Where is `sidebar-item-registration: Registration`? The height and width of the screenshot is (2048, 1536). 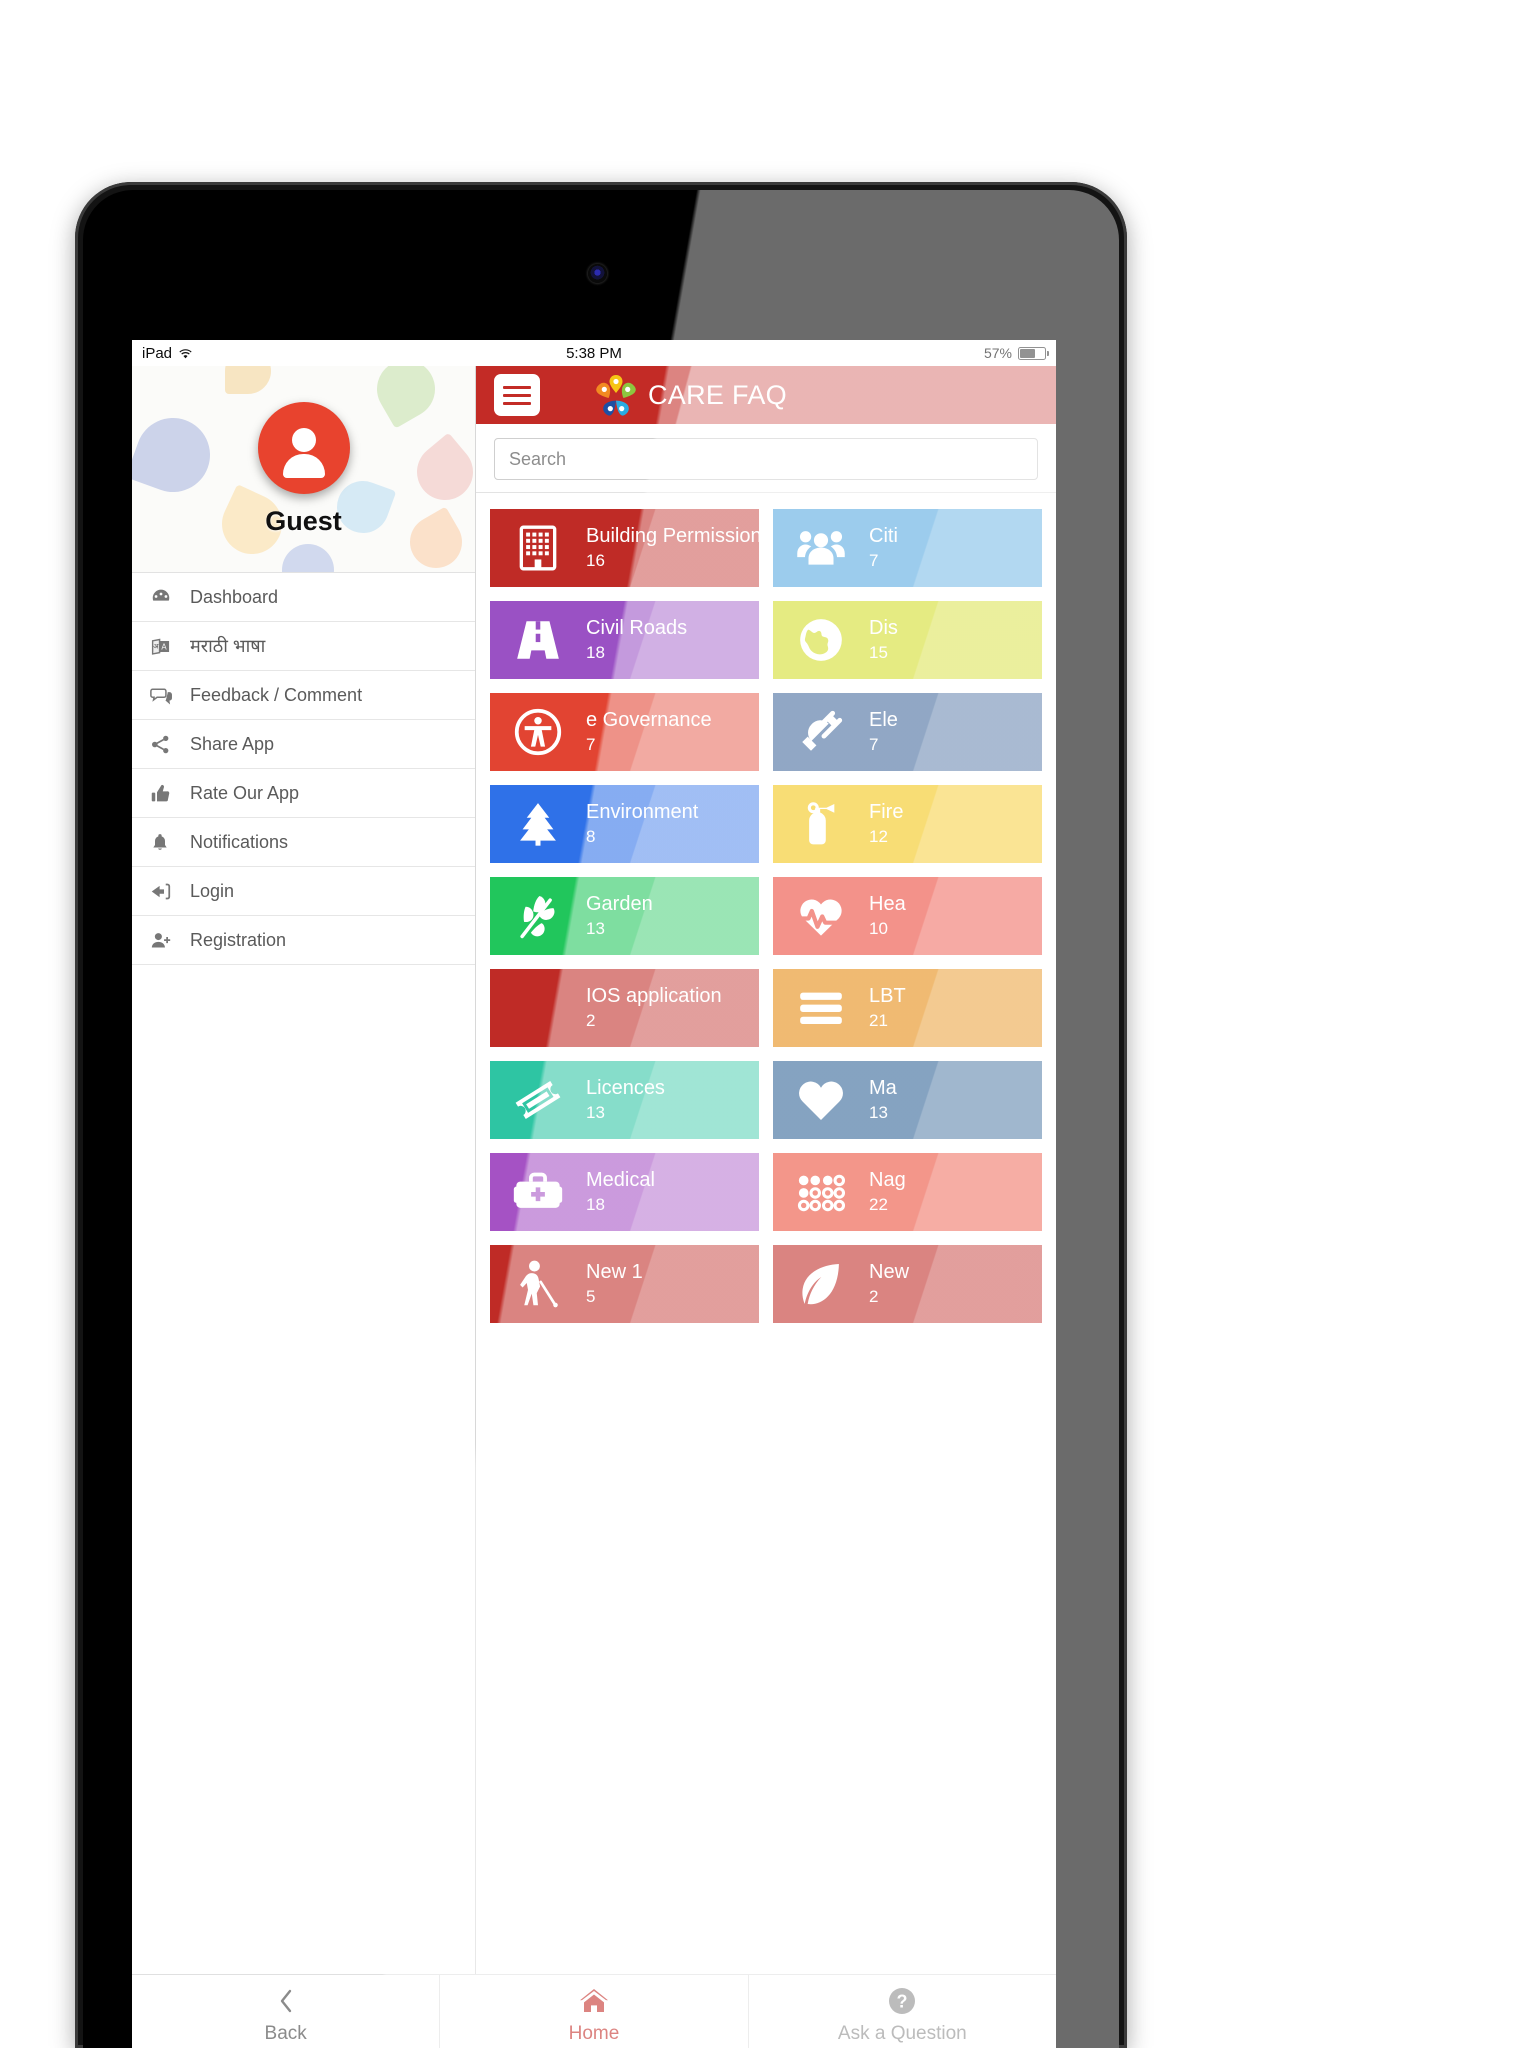 sidebar-item-registration: Registration is located at coordinates (303, 940).